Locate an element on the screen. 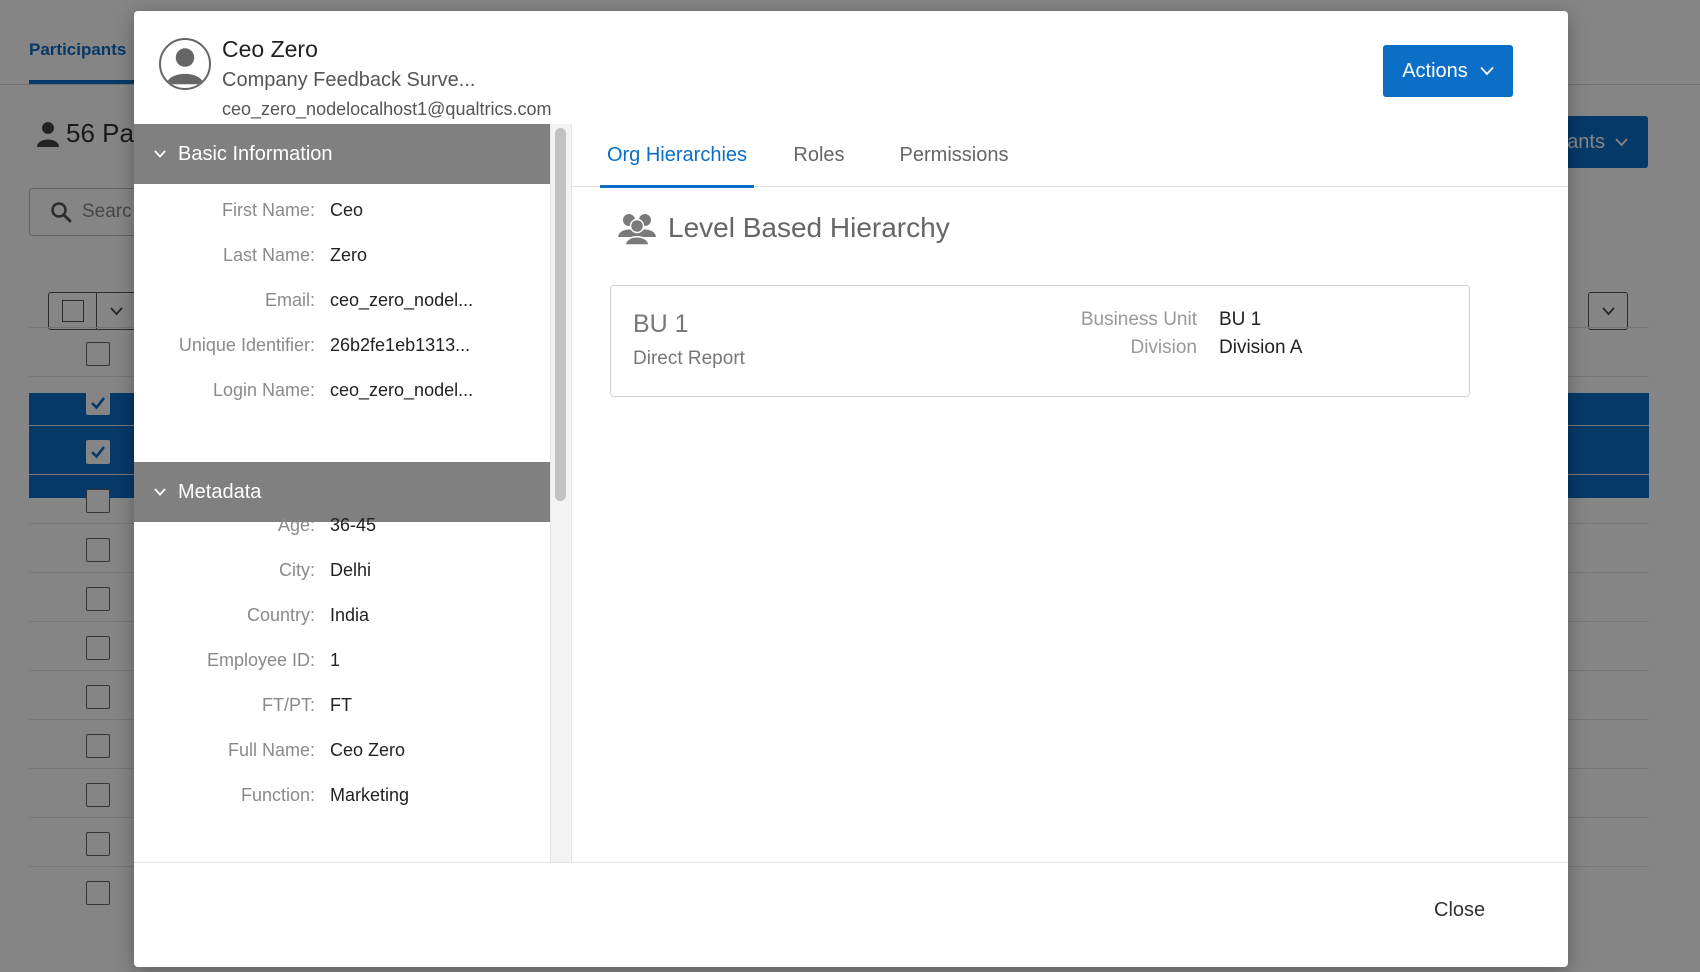 This screenshot has width=1700, height=972. field-label: FT/PT: is located at coordinates (288, 705).